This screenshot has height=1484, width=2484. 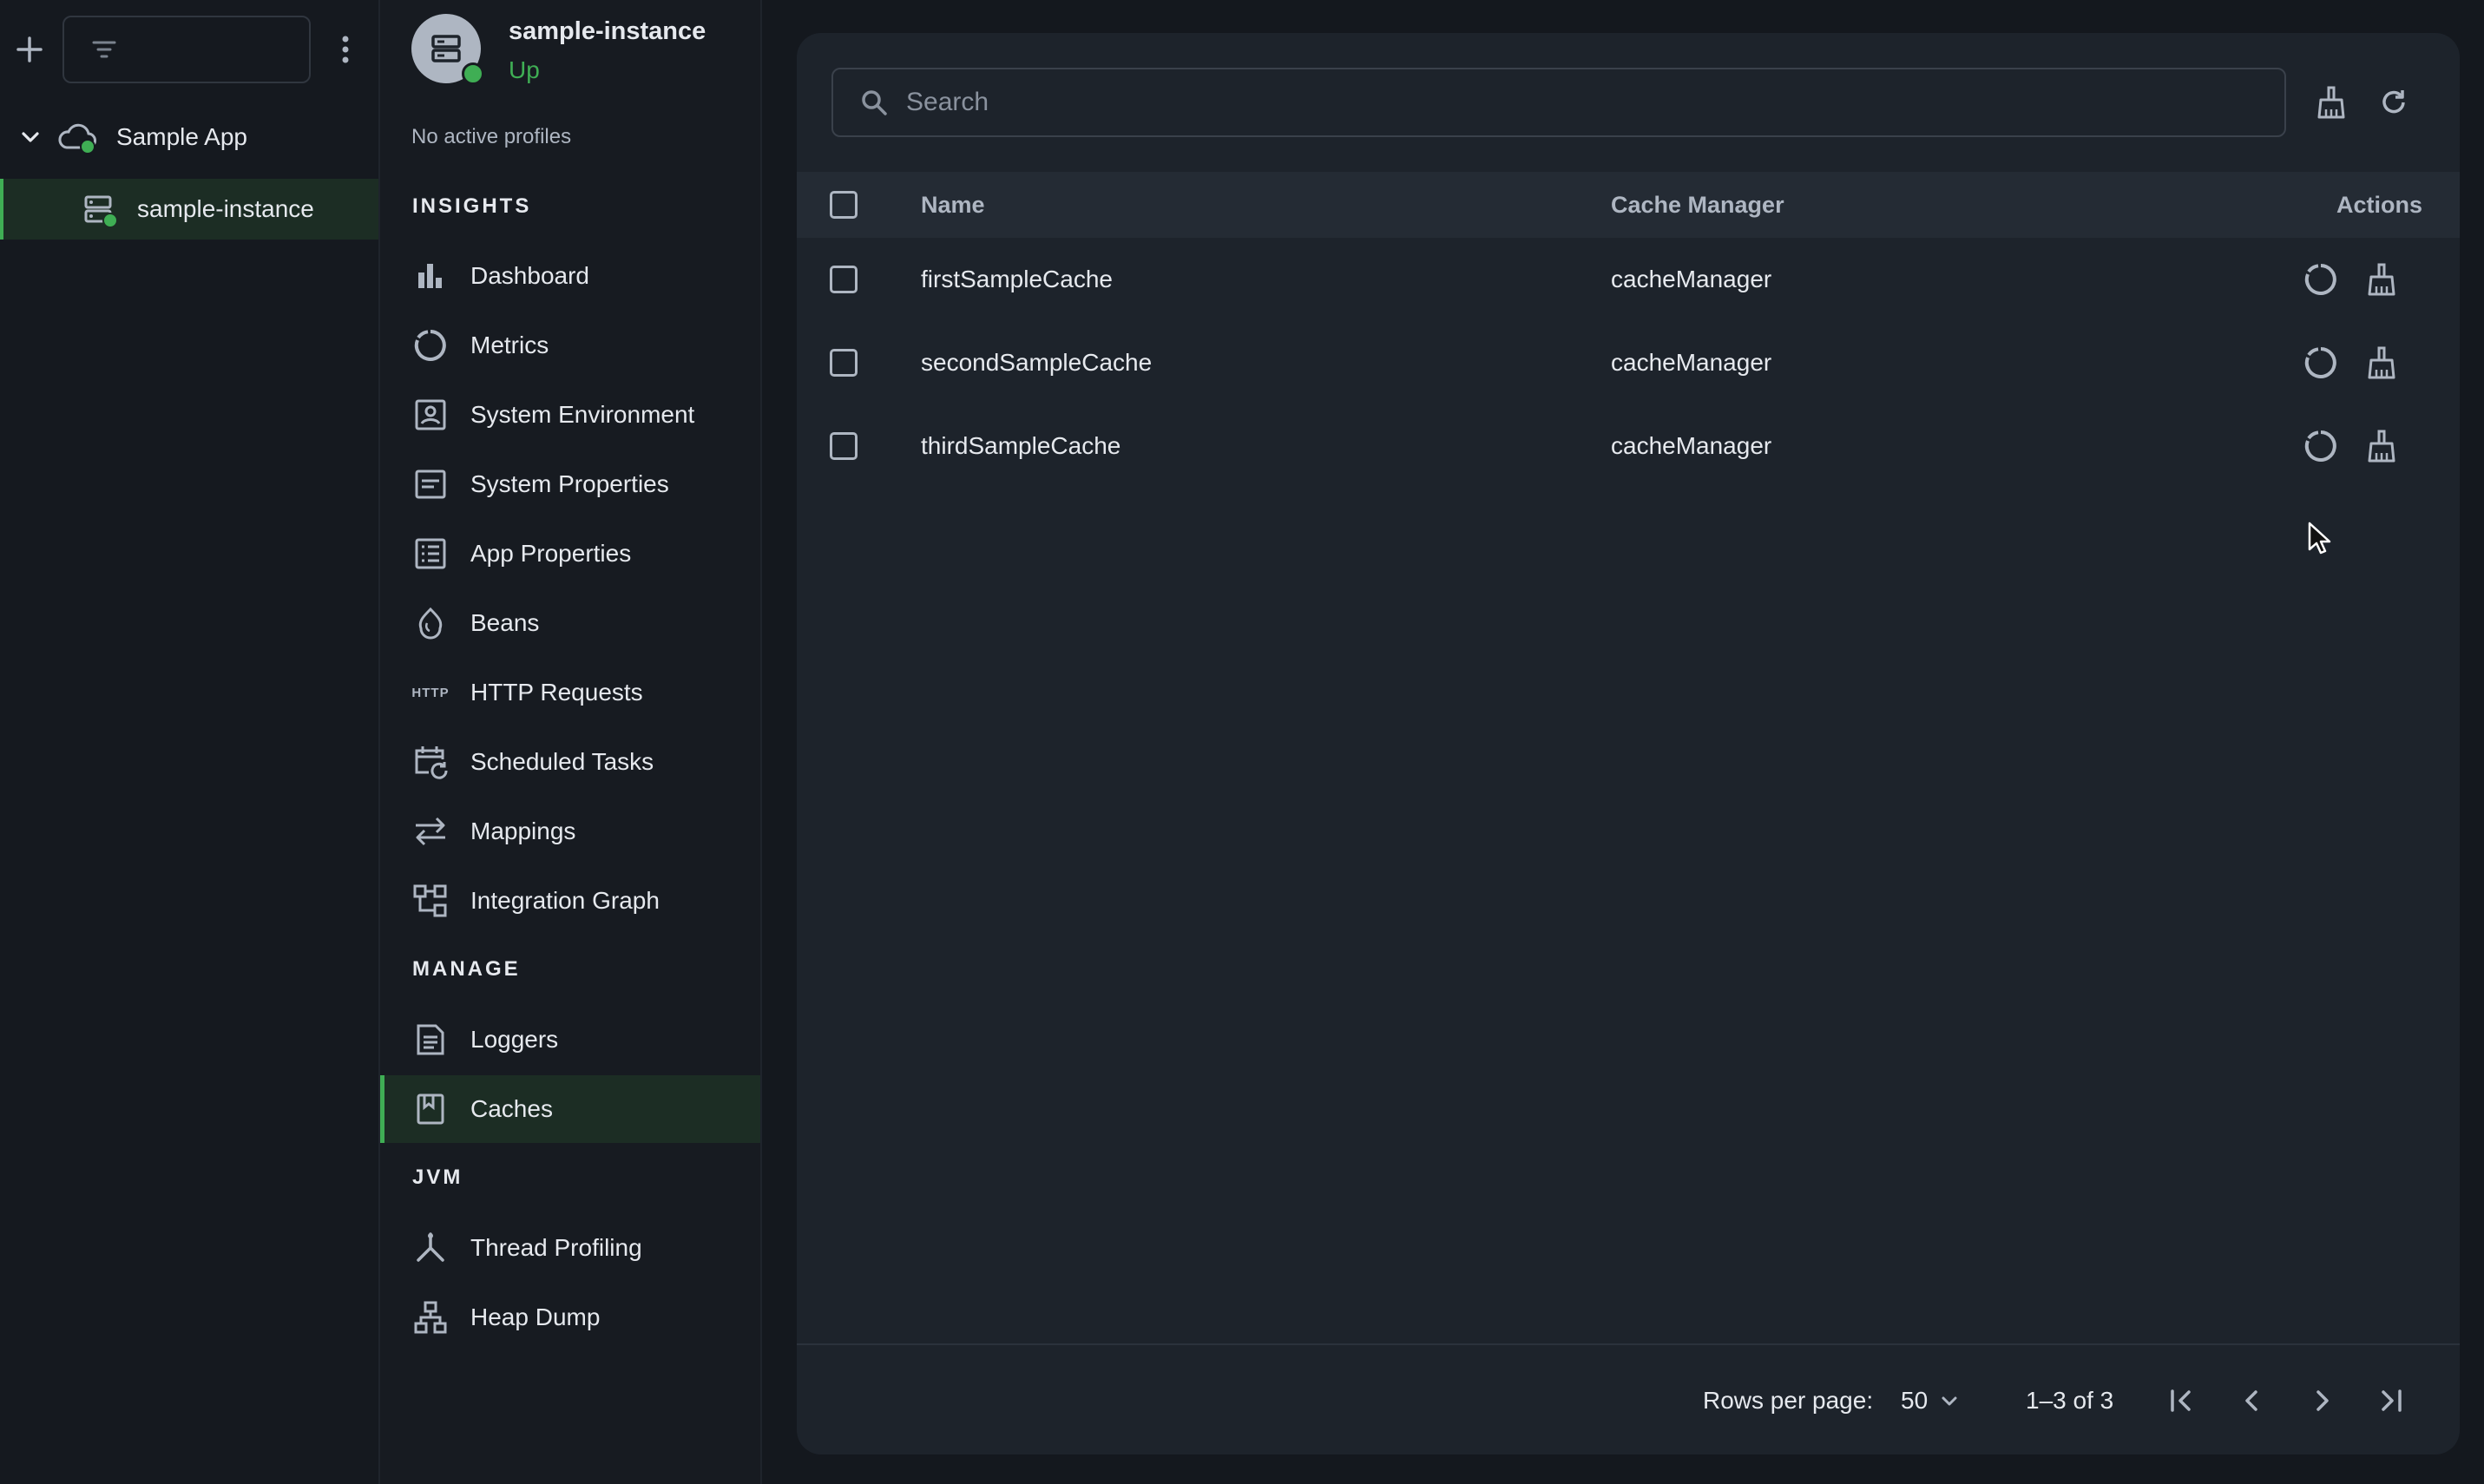 What do you see at coordinates (467, 969) in the screenshot?
I see `section-title-manage: MANAGE` at bounding box center [467, 969].